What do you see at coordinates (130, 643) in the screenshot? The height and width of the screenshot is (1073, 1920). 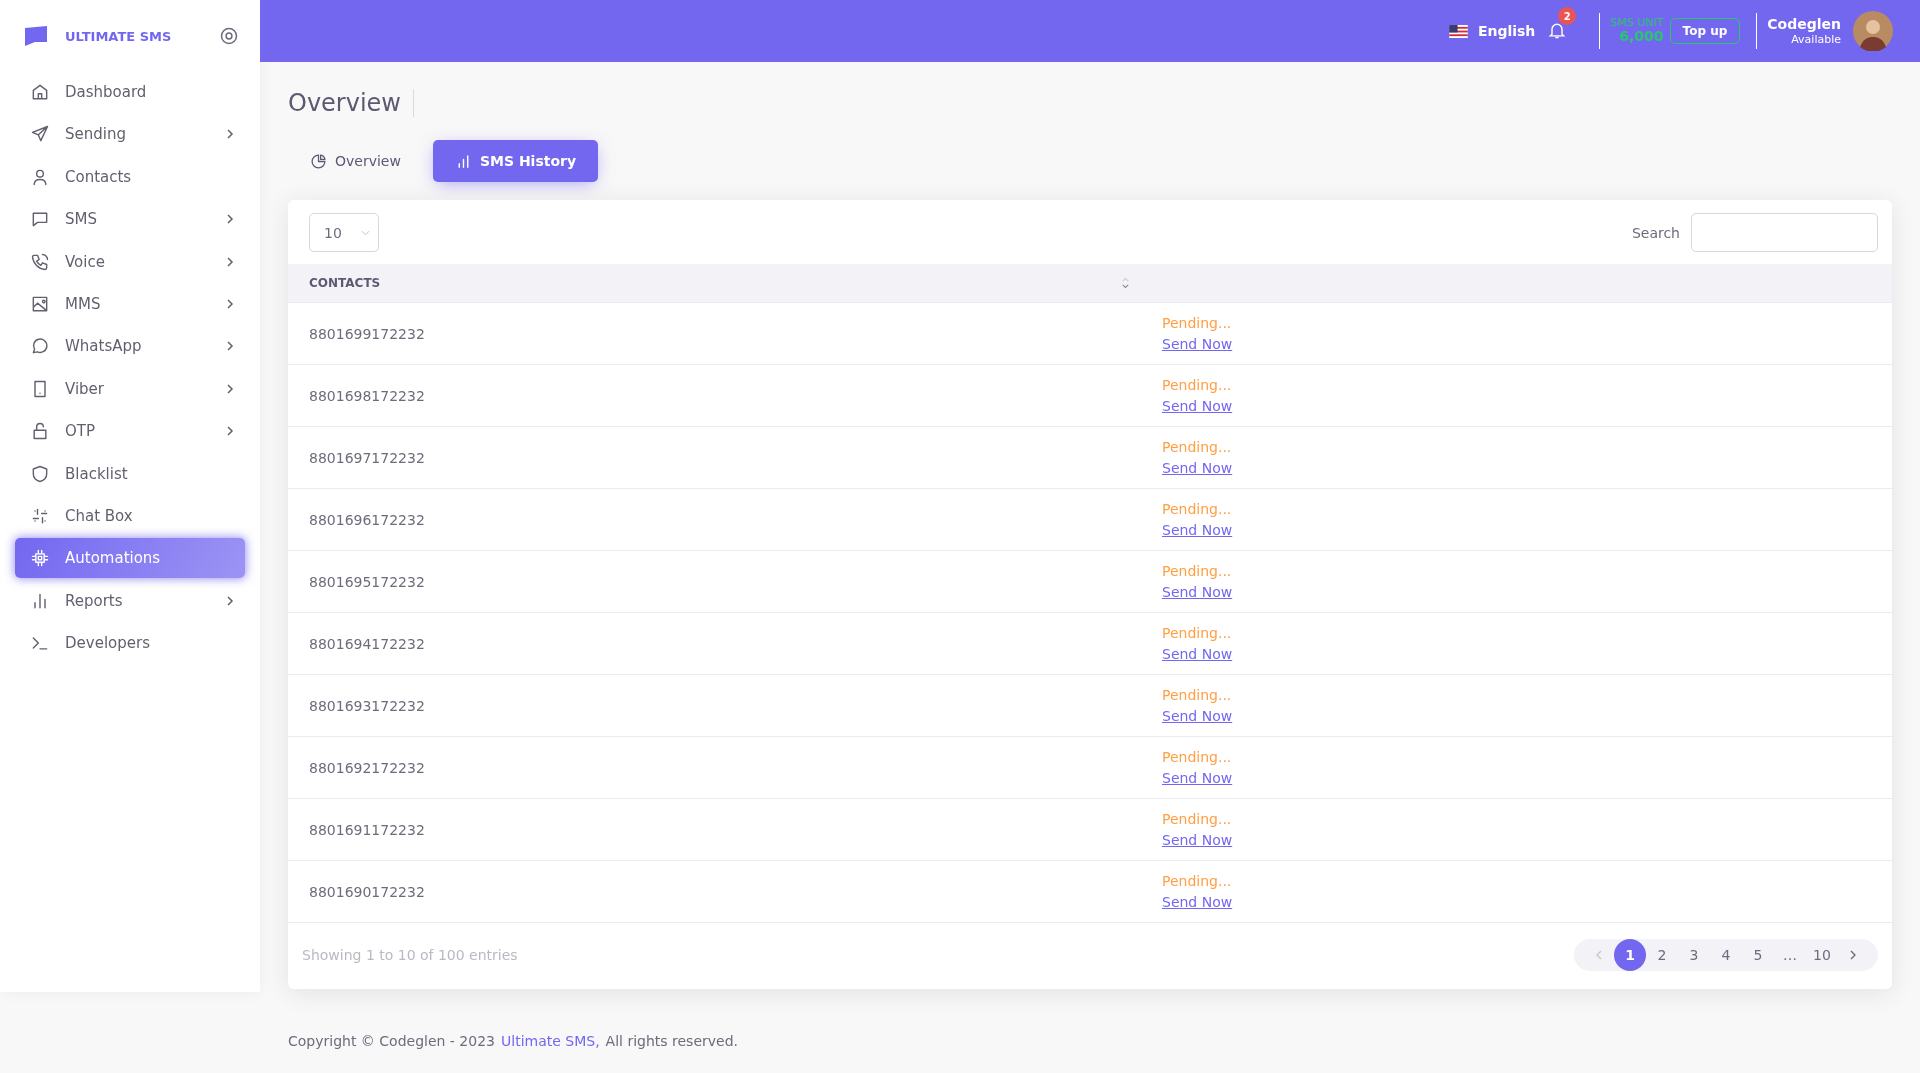 I see `sidebar-item: Developers` at bounding box center [130, 643].